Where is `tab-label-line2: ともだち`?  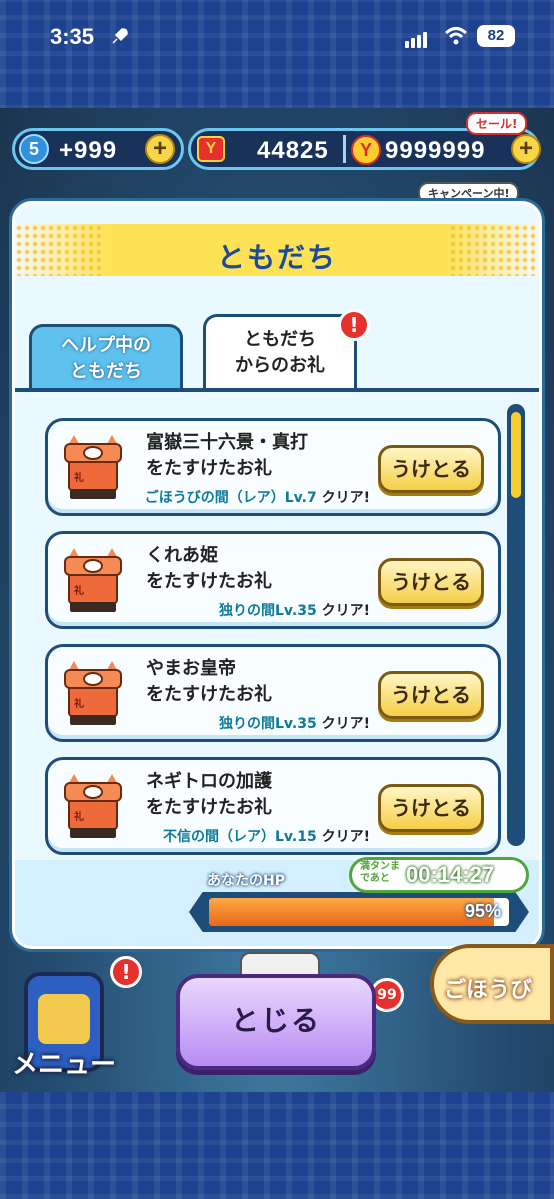 tab-label-line2: ともだち is located at coordinates (106, 371).